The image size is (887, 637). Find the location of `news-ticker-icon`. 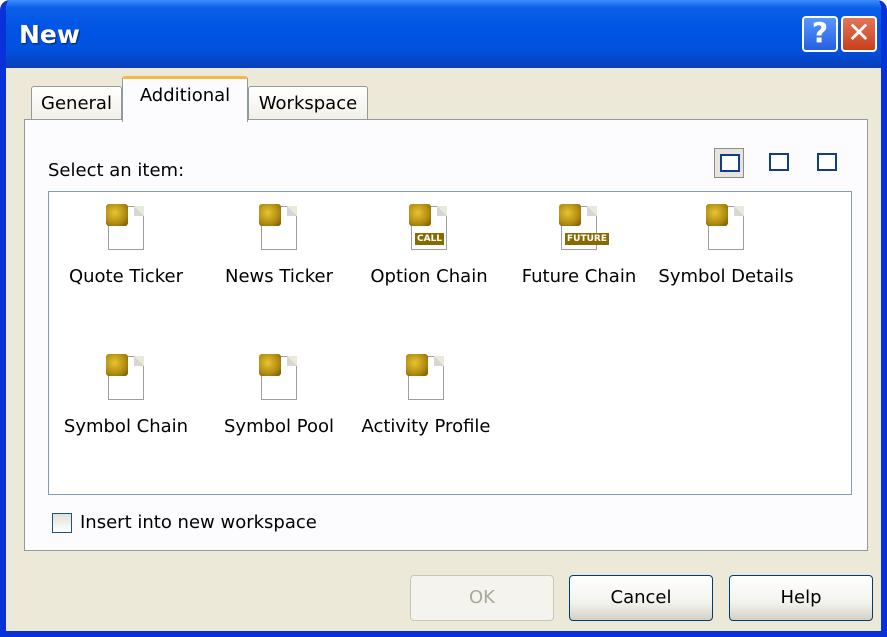

news-ticker-icon is located at coordinates (278, 227).